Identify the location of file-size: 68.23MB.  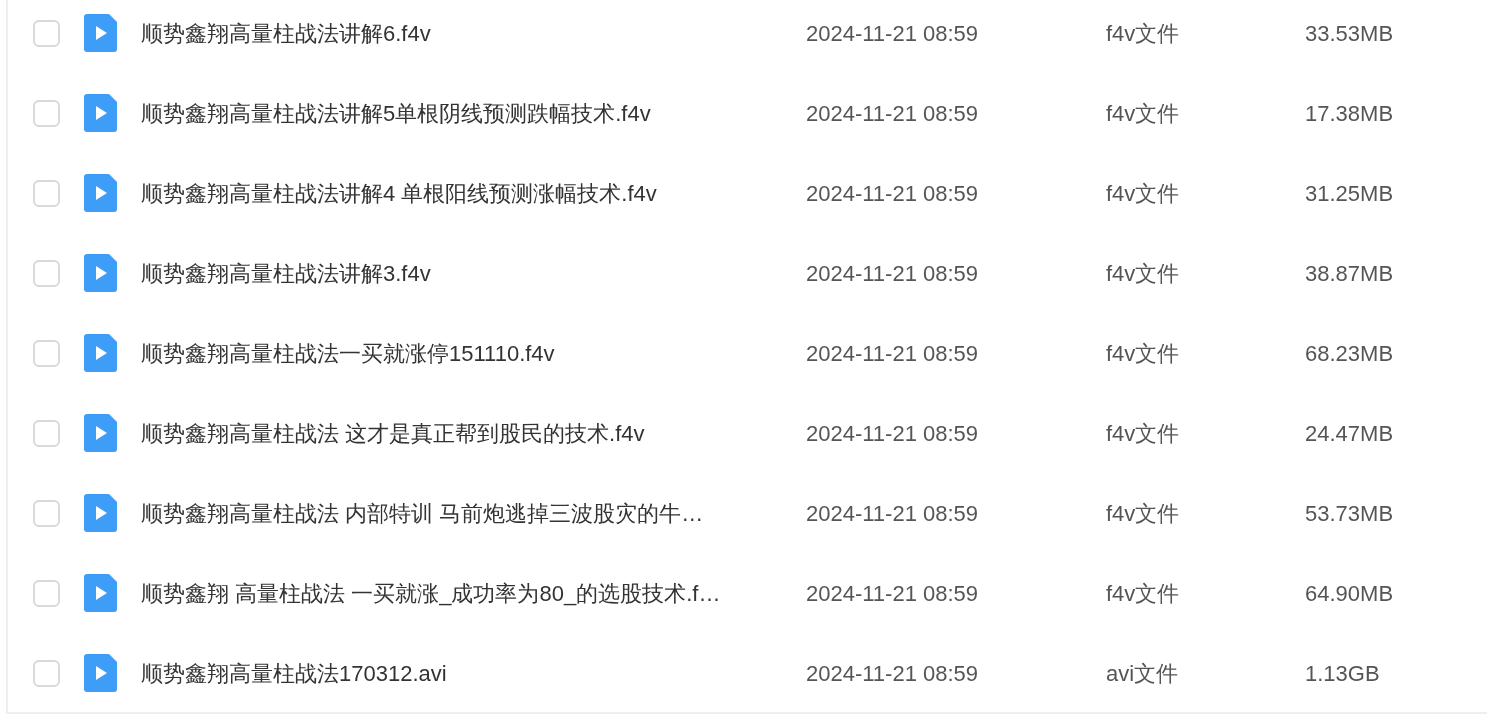
(1349, 353).